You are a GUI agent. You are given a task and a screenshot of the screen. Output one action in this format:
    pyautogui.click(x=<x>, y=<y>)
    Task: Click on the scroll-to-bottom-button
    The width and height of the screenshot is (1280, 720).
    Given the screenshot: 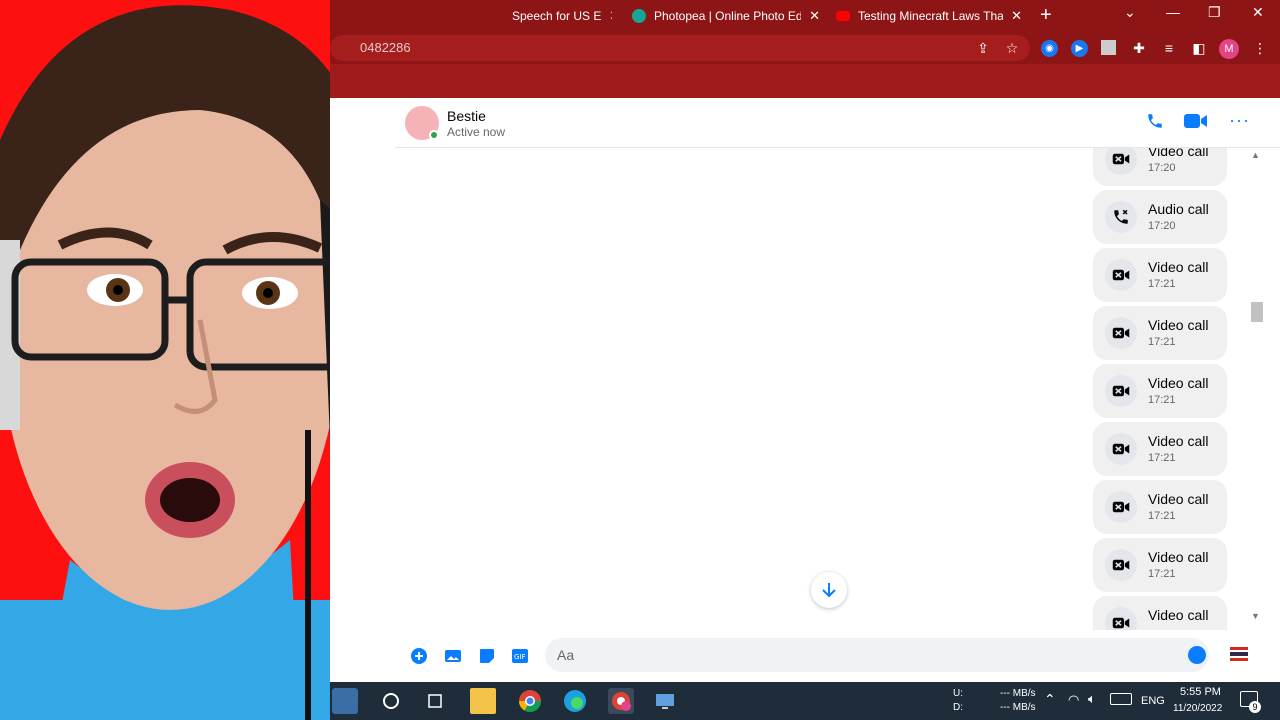 What is the action you would take?
    pyautogui.click(x=829, y=590)
    